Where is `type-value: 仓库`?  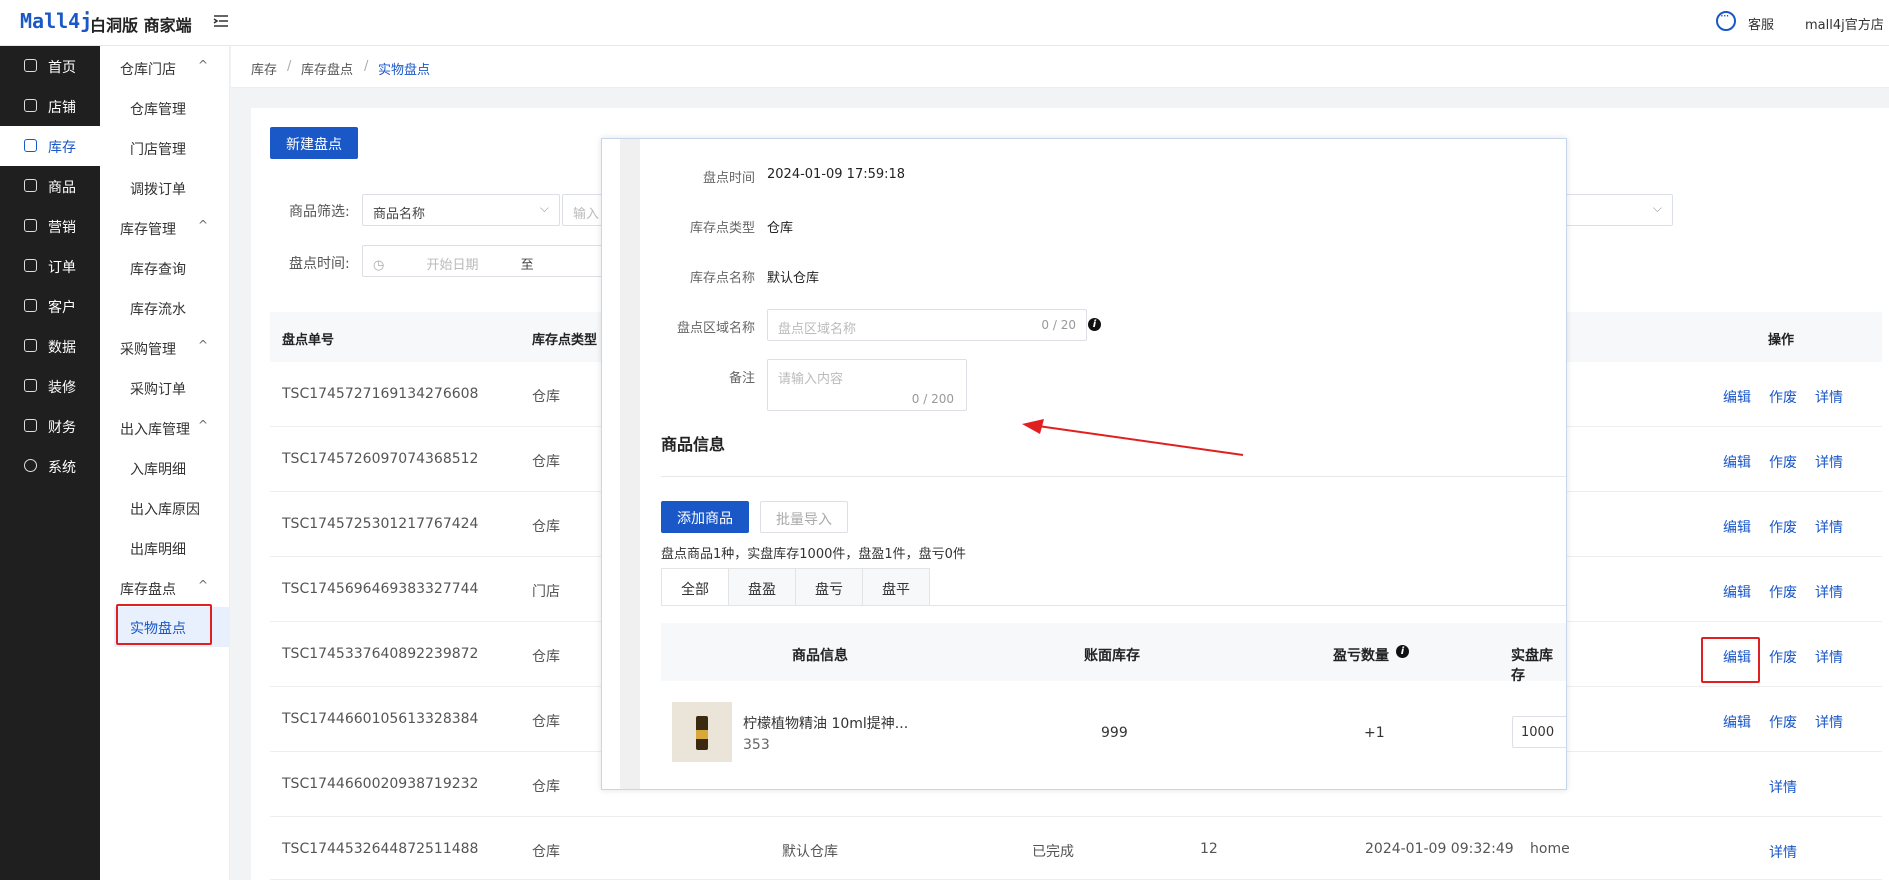 type-value: 仓库 is located at coordinates (780, 228).